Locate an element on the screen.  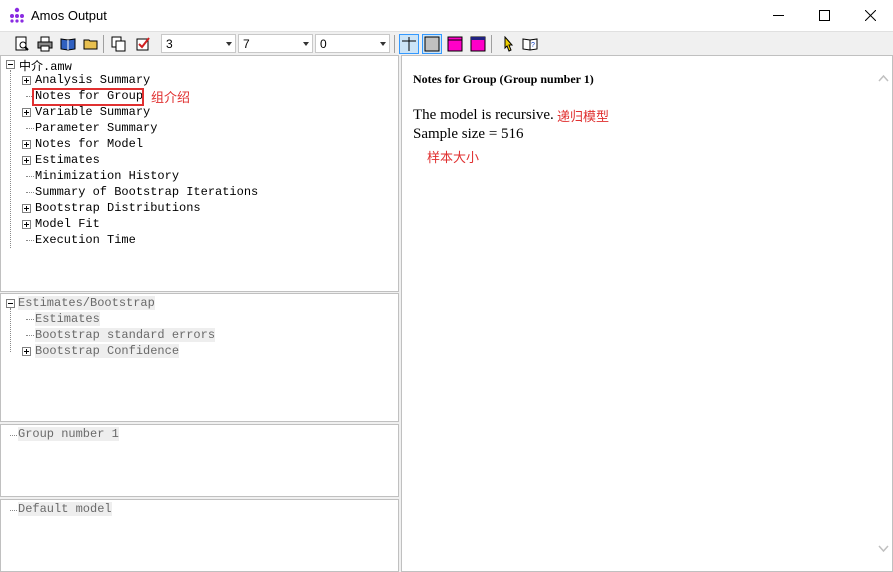
help-book-button: ? is located at coordinates (530, 44).